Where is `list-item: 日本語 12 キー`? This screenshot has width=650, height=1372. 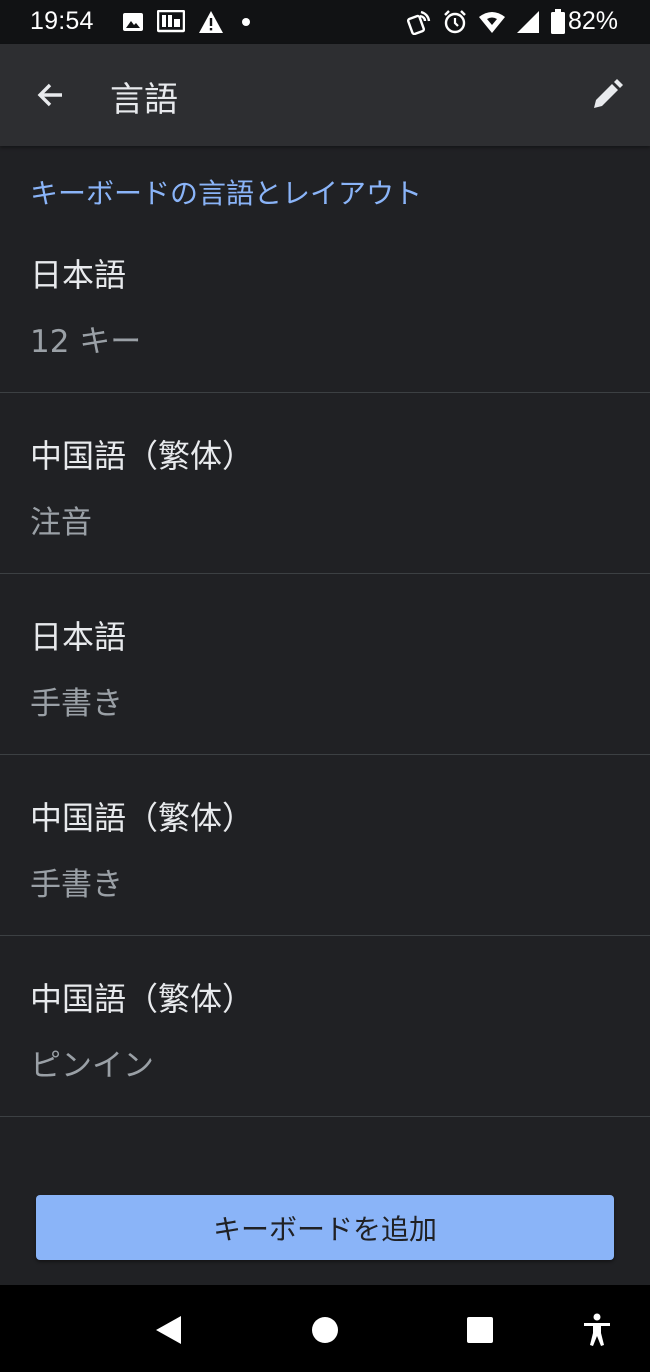
list-item: 日本語 12 キー is located at coordinates (325, 302).